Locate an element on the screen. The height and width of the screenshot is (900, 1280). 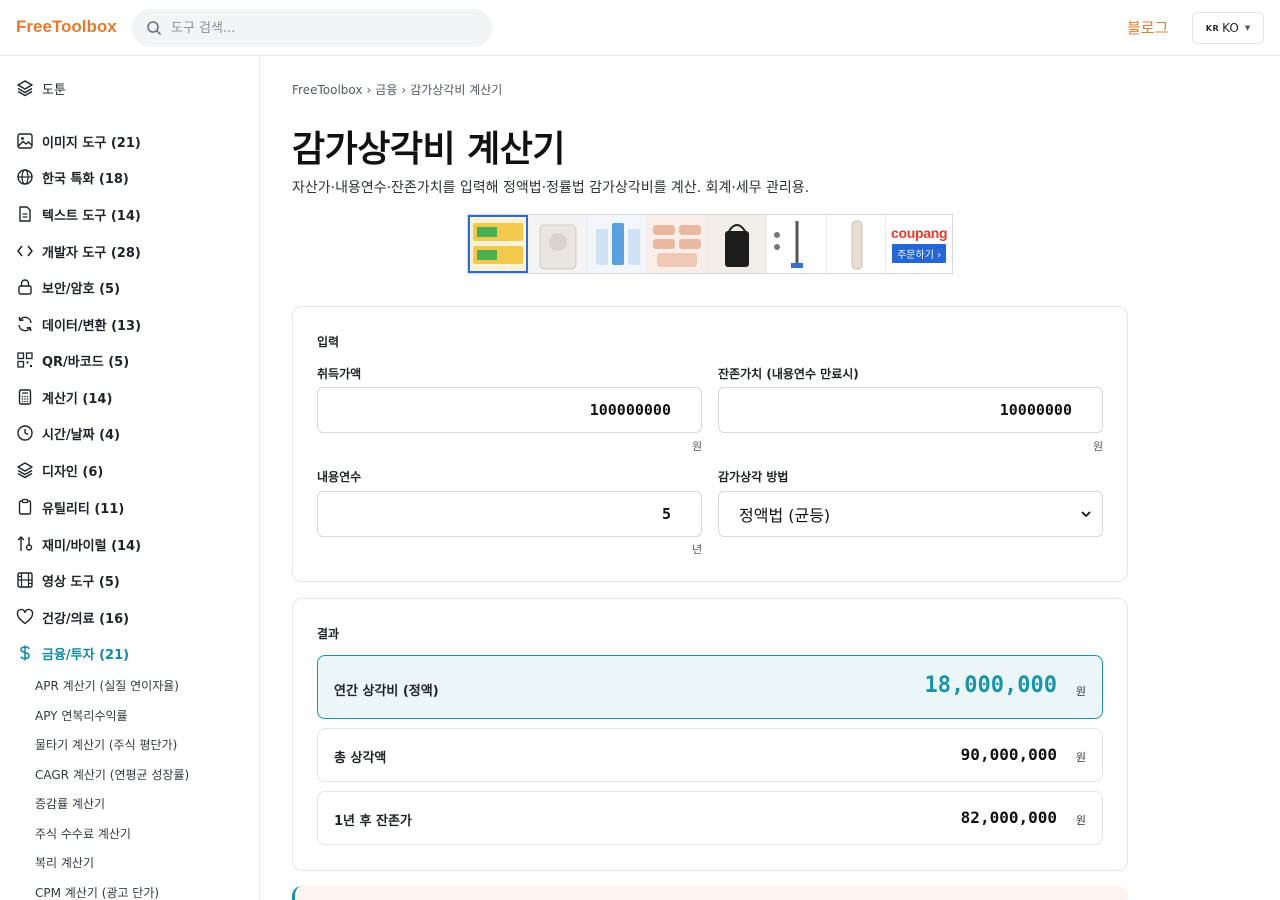
sidebar-subitem: APY 연복리수익률 is located at coordinates (81, 715).